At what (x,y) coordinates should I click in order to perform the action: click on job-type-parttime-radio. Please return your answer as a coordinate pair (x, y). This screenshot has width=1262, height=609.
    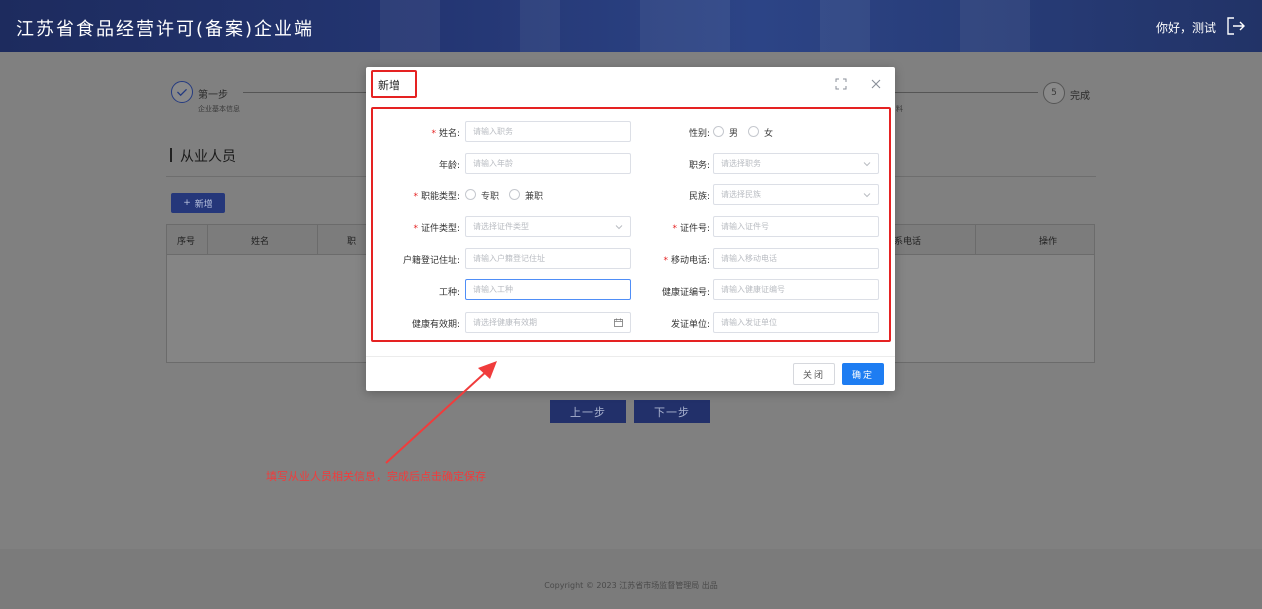
    Looking at the image, I should click on (514, 194).